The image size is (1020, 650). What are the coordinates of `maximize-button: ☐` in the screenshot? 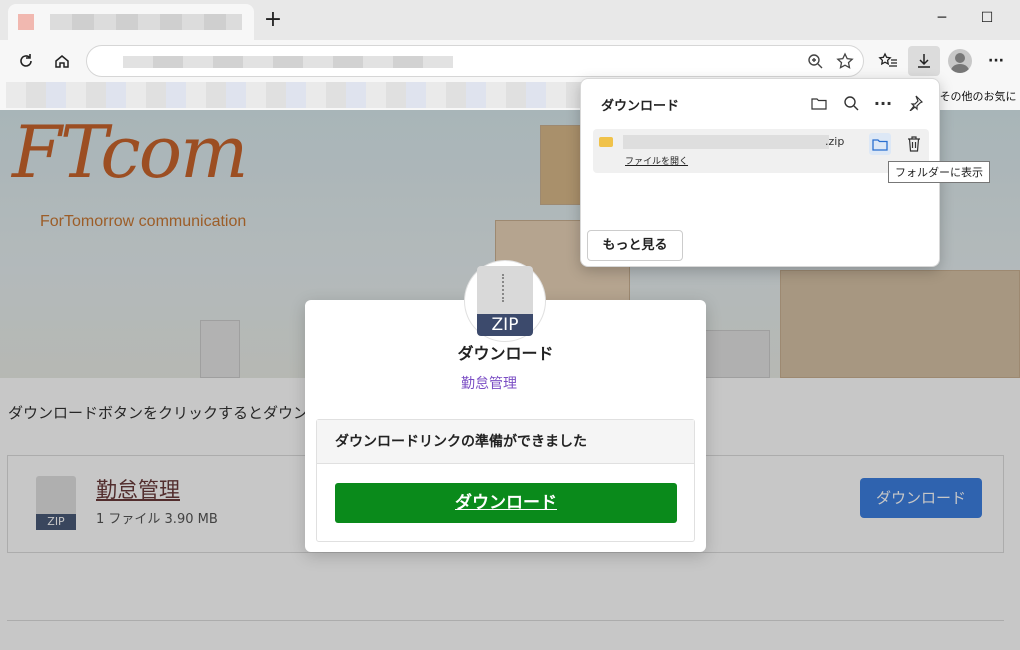 It's located at (987, 21).